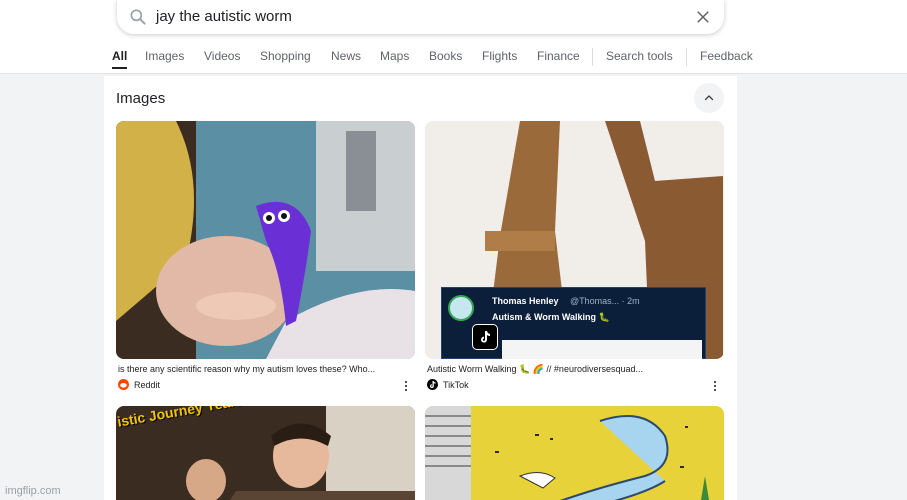 This screenshot has width=907, height=500. I want to click on chevron-up-icon, so click(709, 98).